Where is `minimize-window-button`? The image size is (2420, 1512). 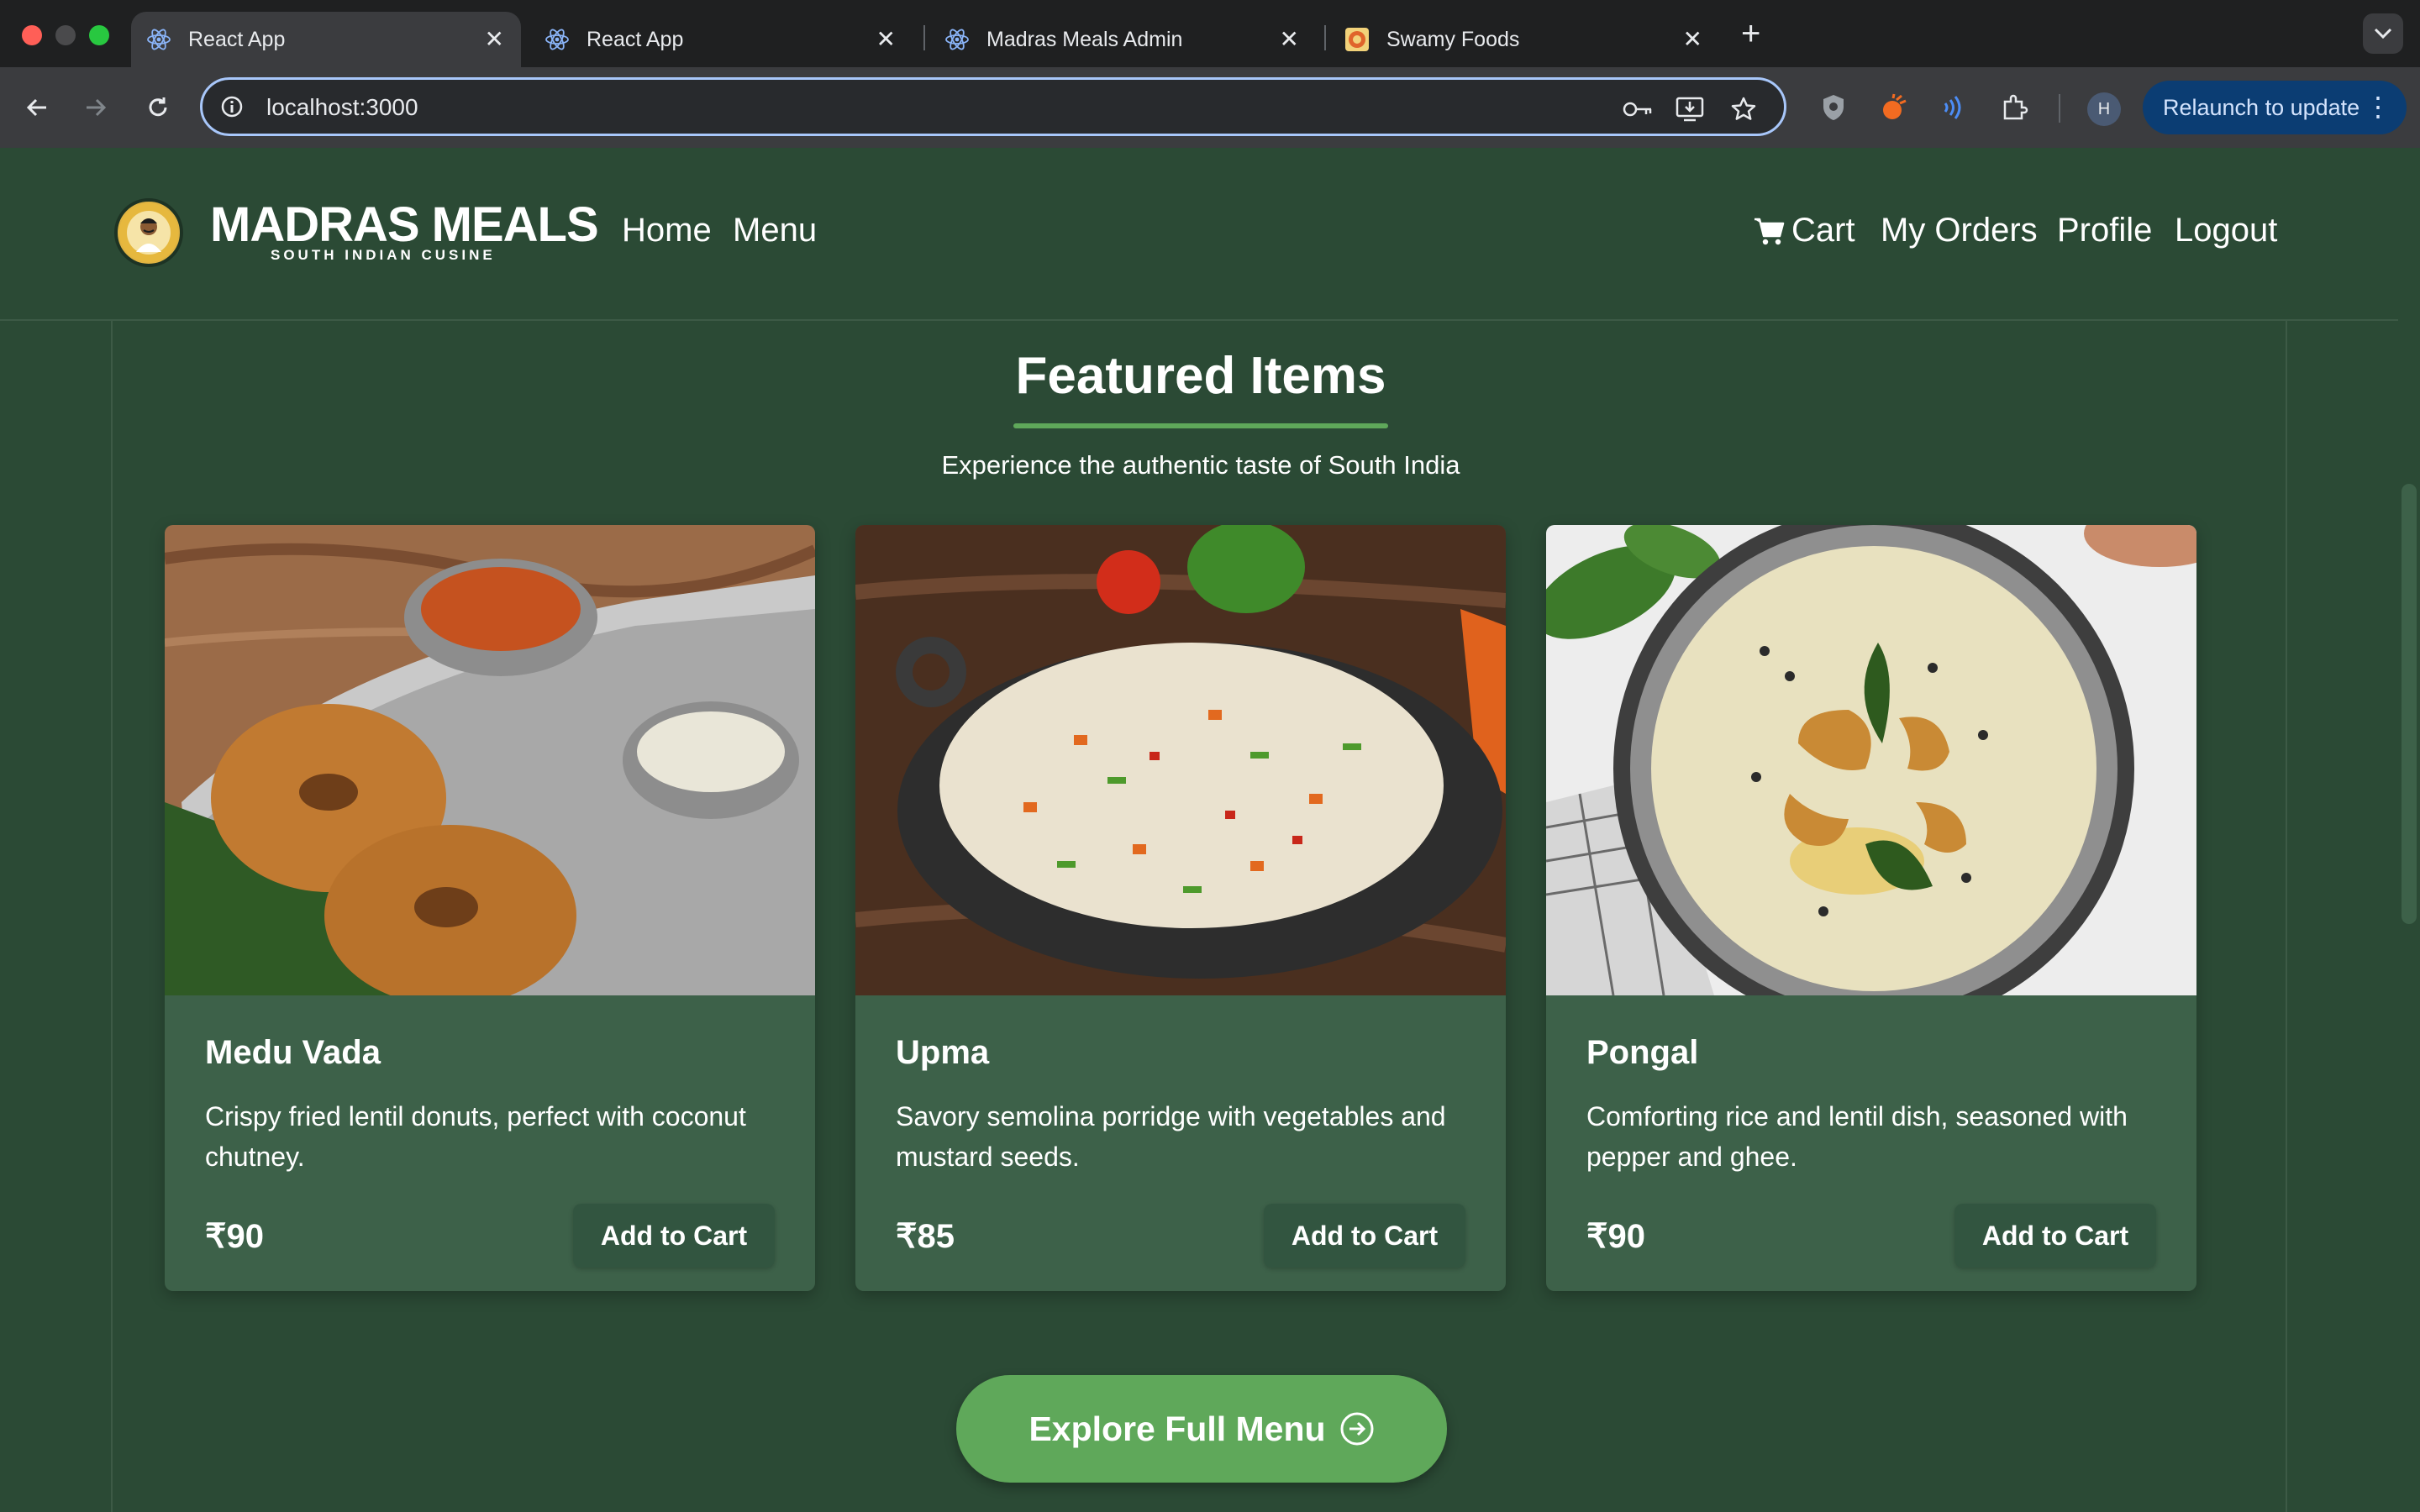 minimize-window-button is located at coordinates (65, 35).